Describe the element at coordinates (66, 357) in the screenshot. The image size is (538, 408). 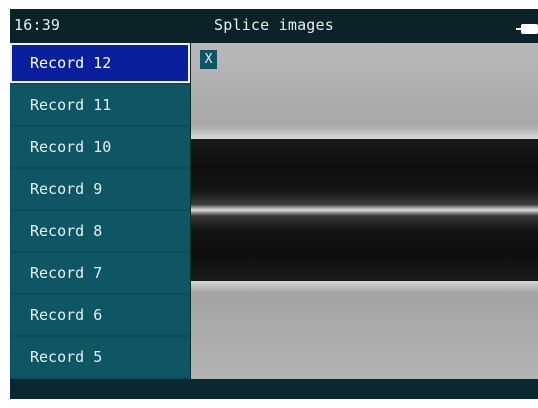
I see `record-item-label: Record 5` at that location.